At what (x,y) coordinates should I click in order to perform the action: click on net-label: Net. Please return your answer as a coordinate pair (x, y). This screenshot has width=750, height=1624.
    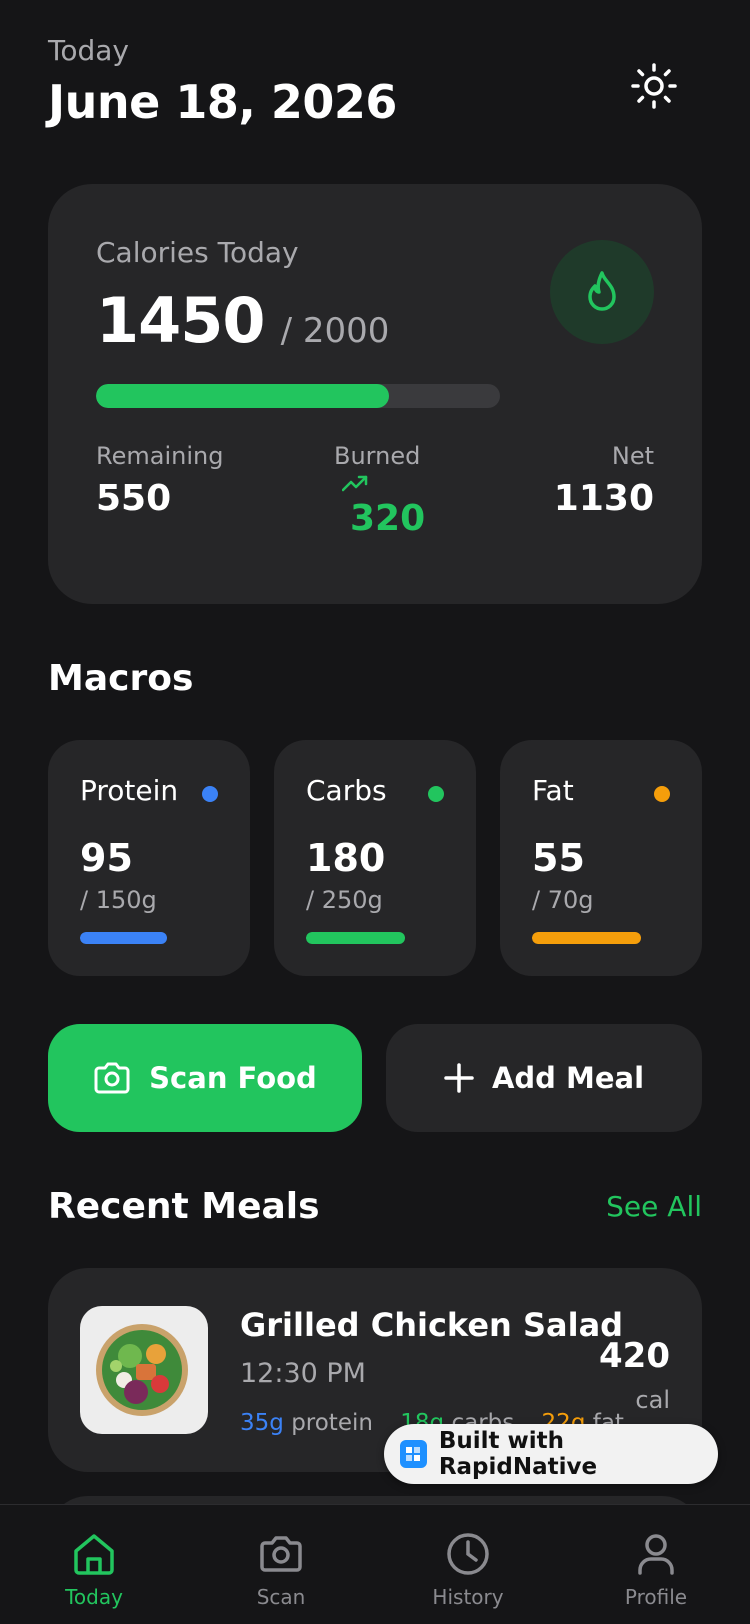
    Looking at the image, I should click on (632, 456).